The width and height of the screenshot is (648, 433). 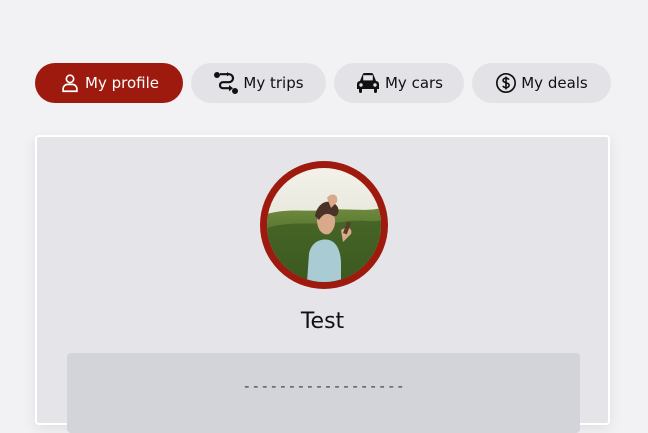 I want to click on tab-my-profile-label: My profile, so click(x=122, y=83).